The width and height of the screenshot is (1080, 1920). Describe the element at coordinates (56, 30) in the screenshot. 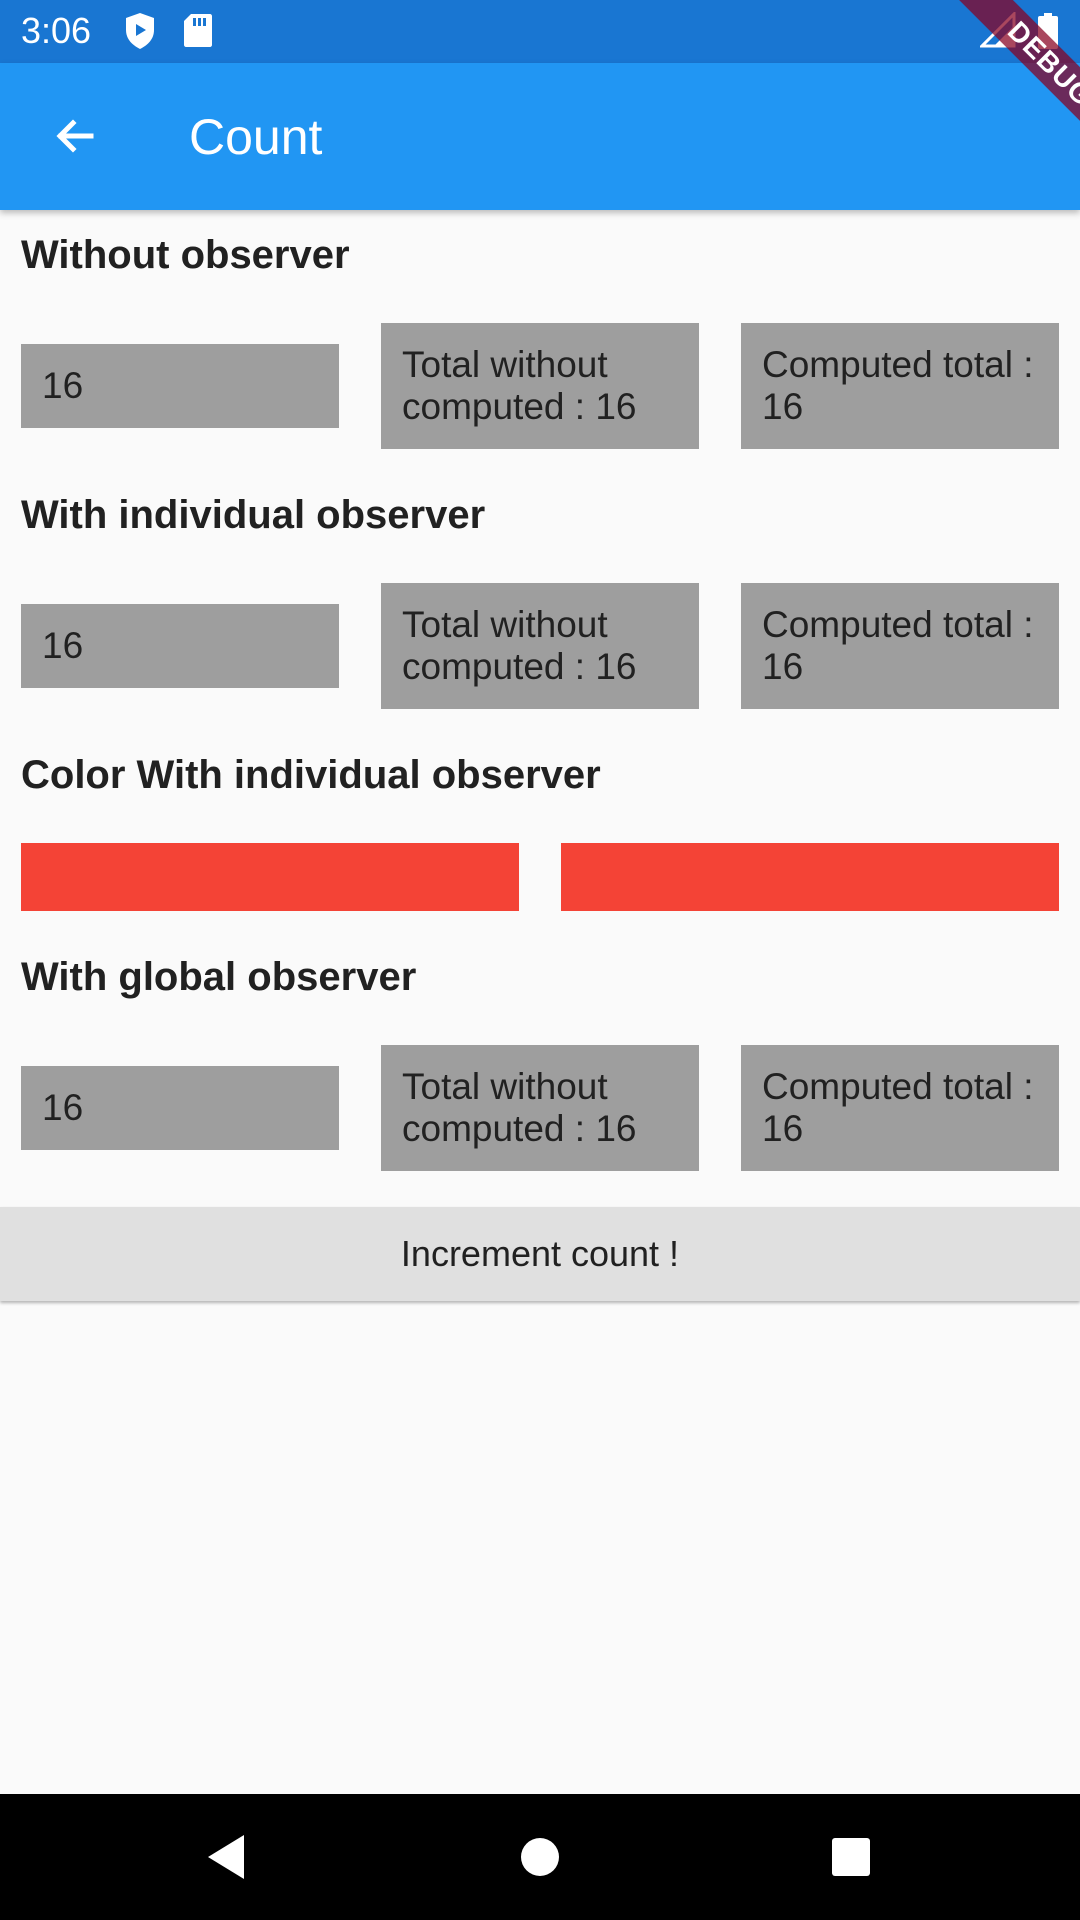

I see `status-time: 3:06` at that location.